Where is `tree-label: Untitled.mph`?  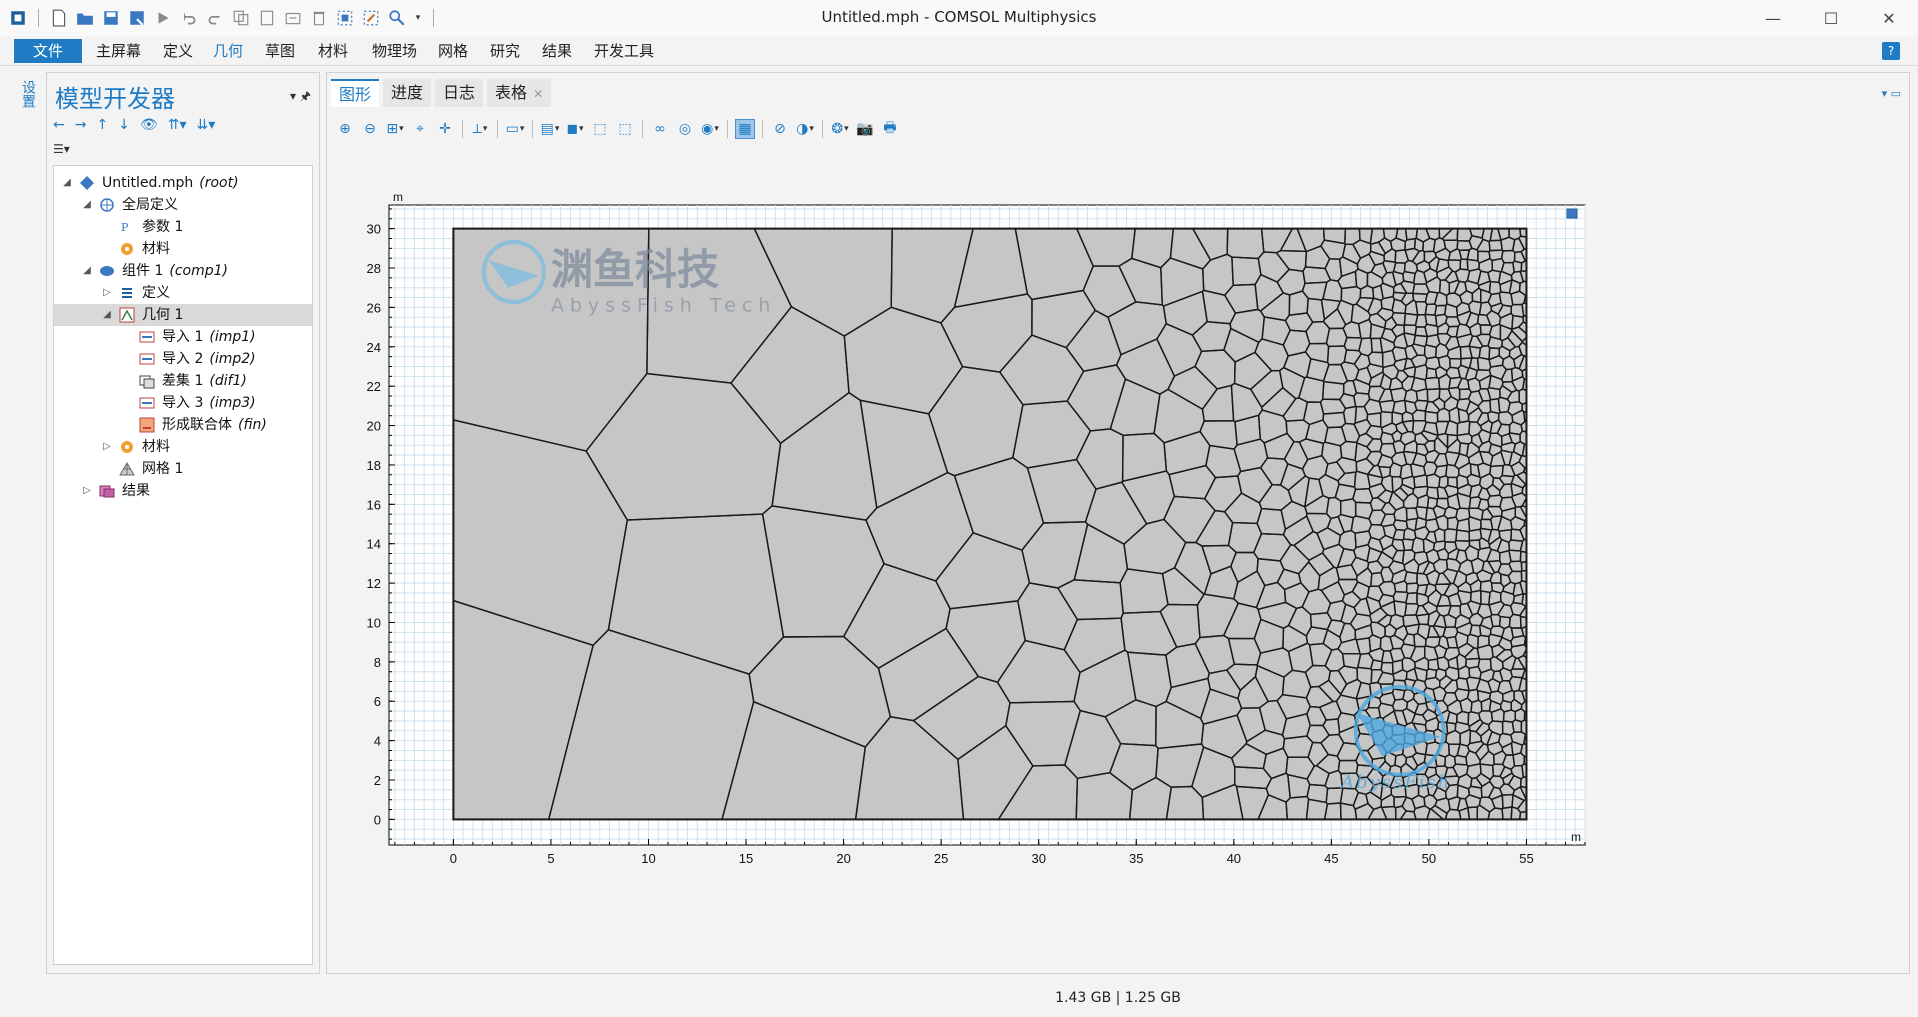
tree-label: Untitled.mph is located at coordinates (148, 183).